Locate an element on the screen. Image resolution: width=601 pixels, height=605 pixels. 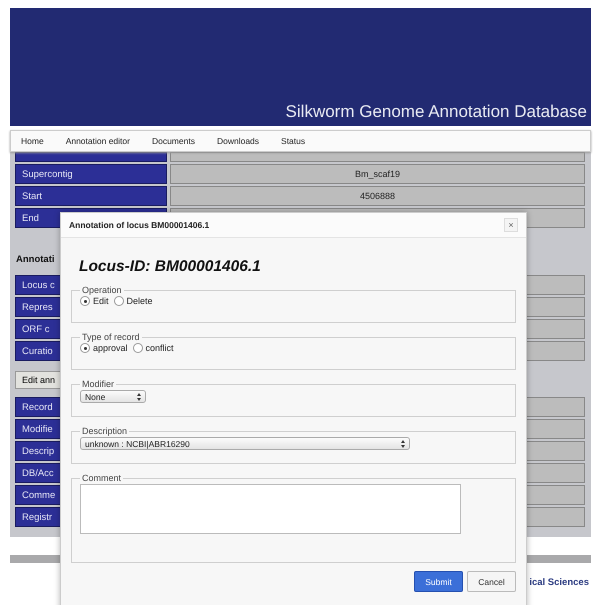
group-legend: Type of record is located at coordinates (111, 337).